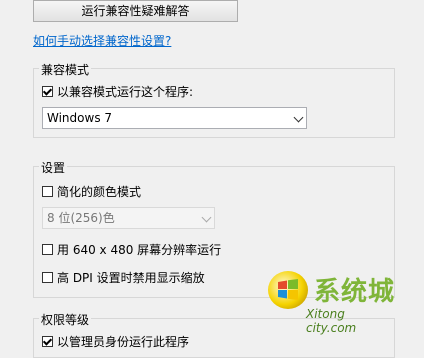 The height and width of the screenshot is (358, 424). I want to click on resolution-row: 用 640 x 480 屏幕分辨率运行, so click(131, 249).